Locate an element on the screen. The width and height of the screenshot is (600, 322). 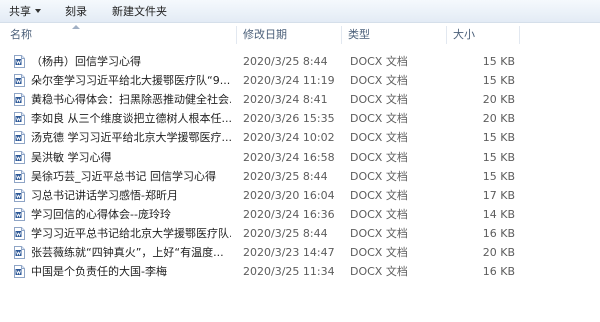
file-modified-date: 2020/3/26 15:35 is located at coordinates (289, 119).